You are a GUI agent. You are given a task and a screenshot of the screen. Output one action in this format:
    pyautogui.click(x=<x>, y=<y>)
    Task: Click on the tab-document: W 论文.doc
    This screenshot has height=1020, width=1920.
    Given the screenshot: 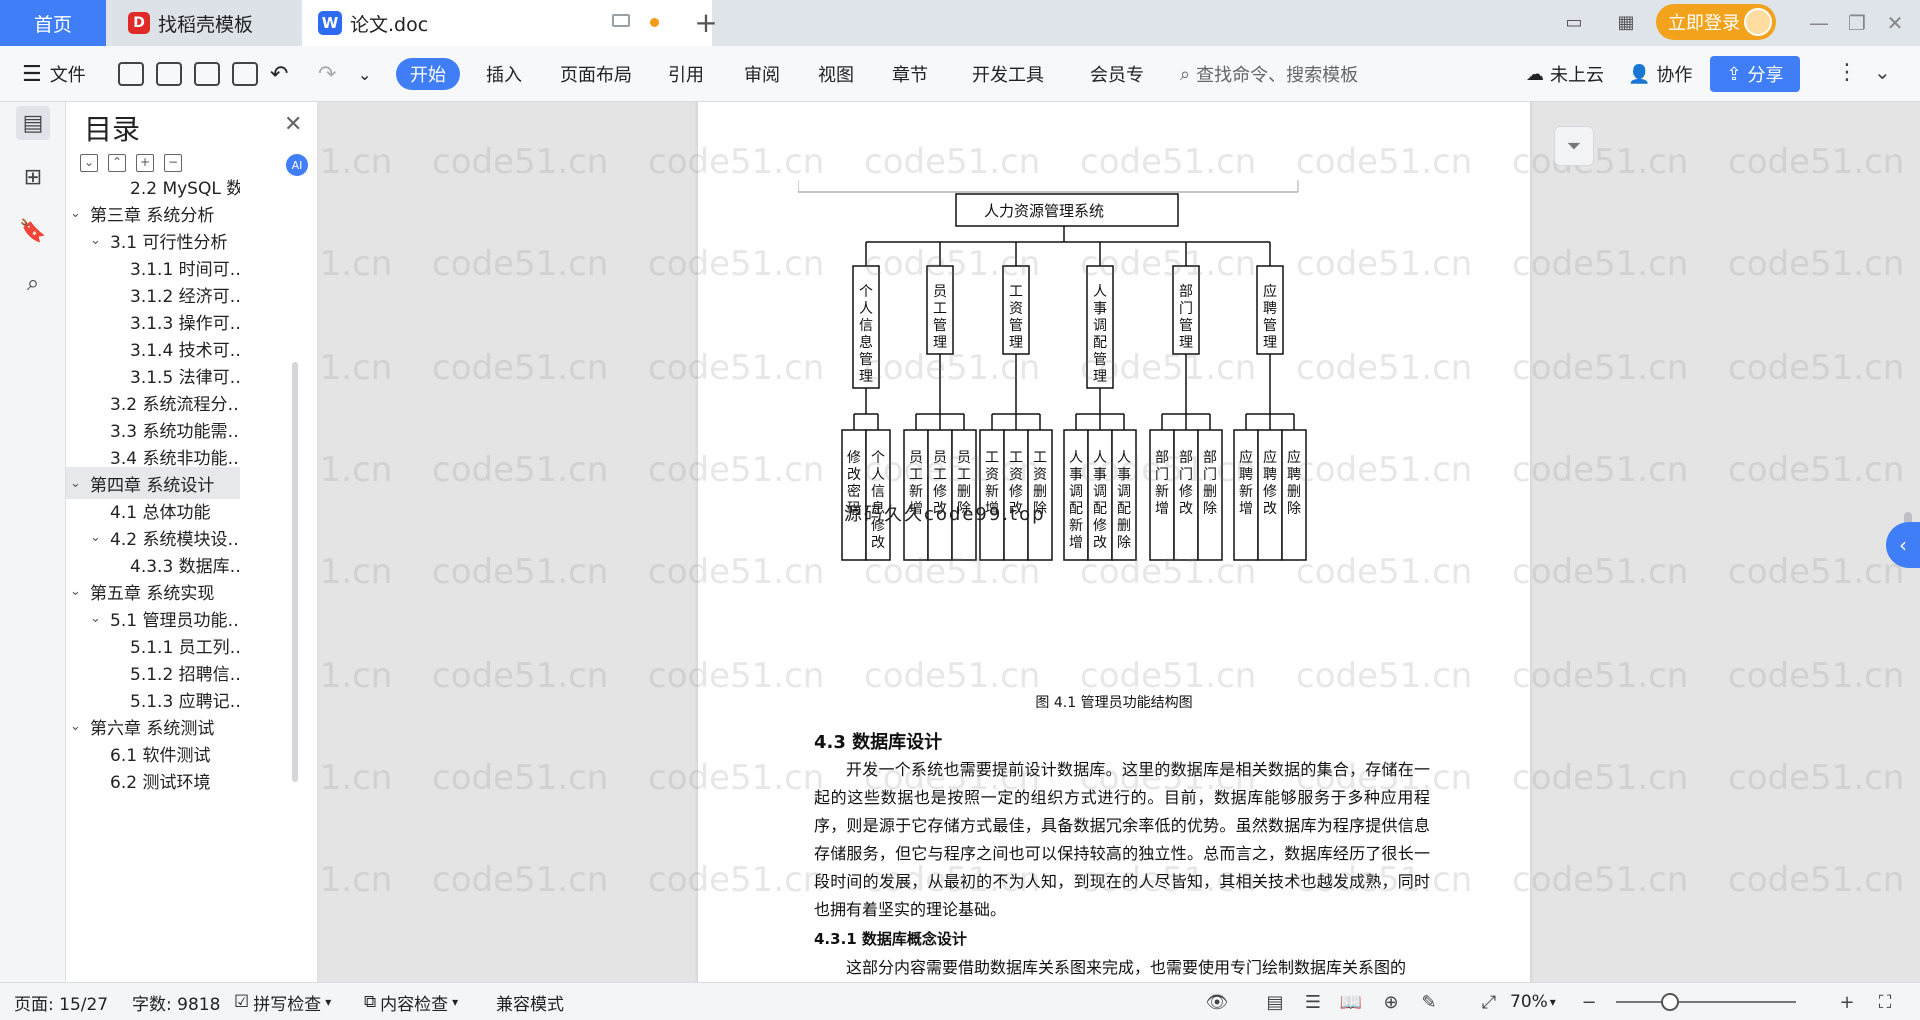 What is the action you would take?
    pyautogui.click(x=507, y=23)
    